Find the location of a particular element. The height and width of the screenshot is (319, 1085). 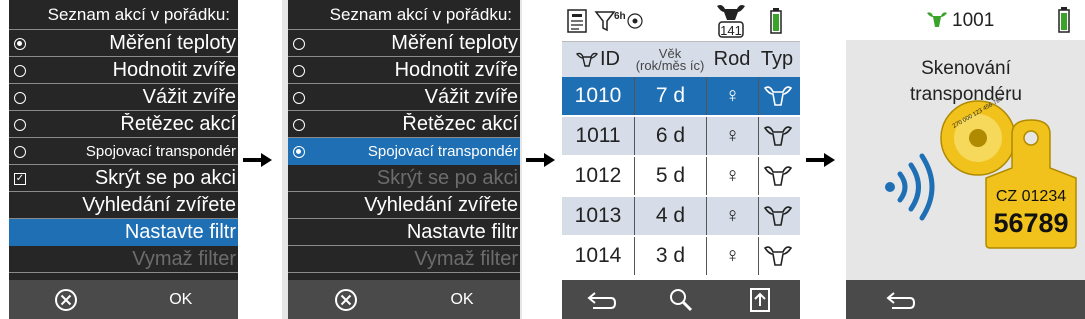

arrow-right-icon is located at coordinates (257, 160).